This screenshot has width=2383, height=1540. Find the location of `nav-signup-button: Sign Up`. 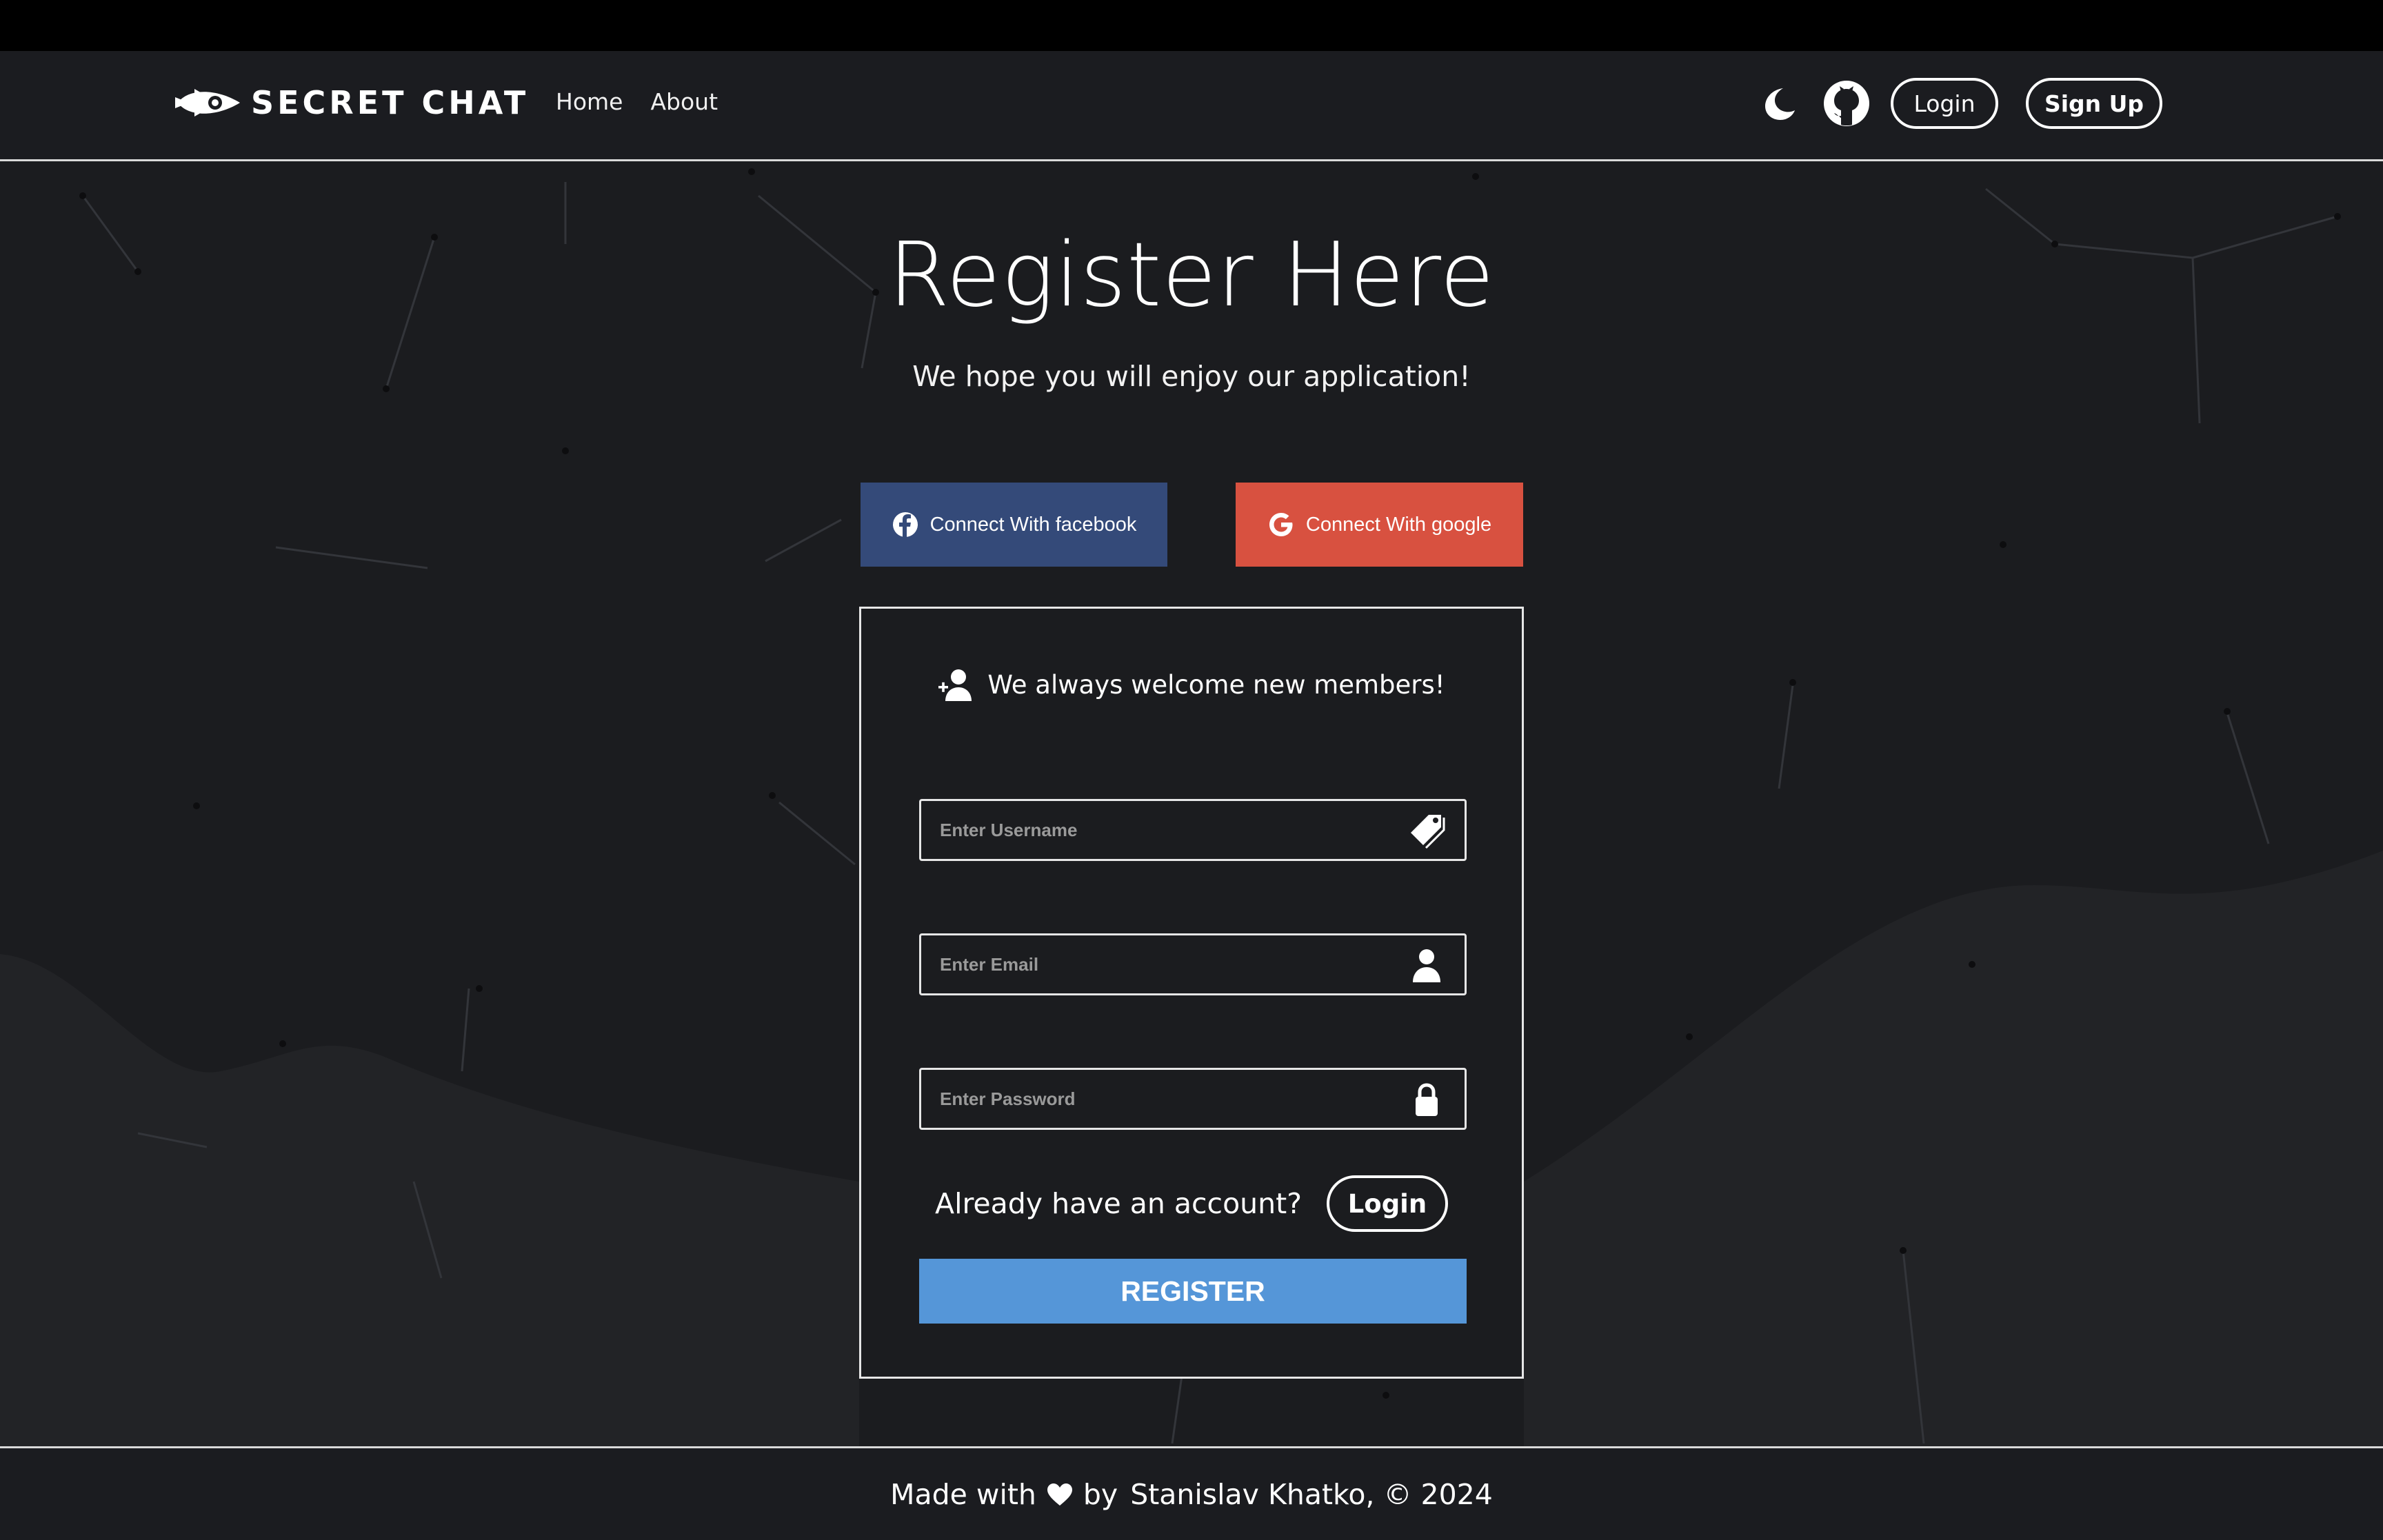

nav-signup-button: Sign Up is located at coordinates (2094, 104).